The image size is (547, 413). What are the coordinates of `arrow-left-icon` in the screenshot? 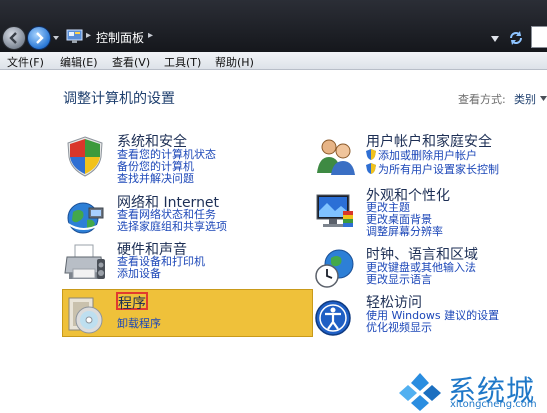 It's located at (13, 38).